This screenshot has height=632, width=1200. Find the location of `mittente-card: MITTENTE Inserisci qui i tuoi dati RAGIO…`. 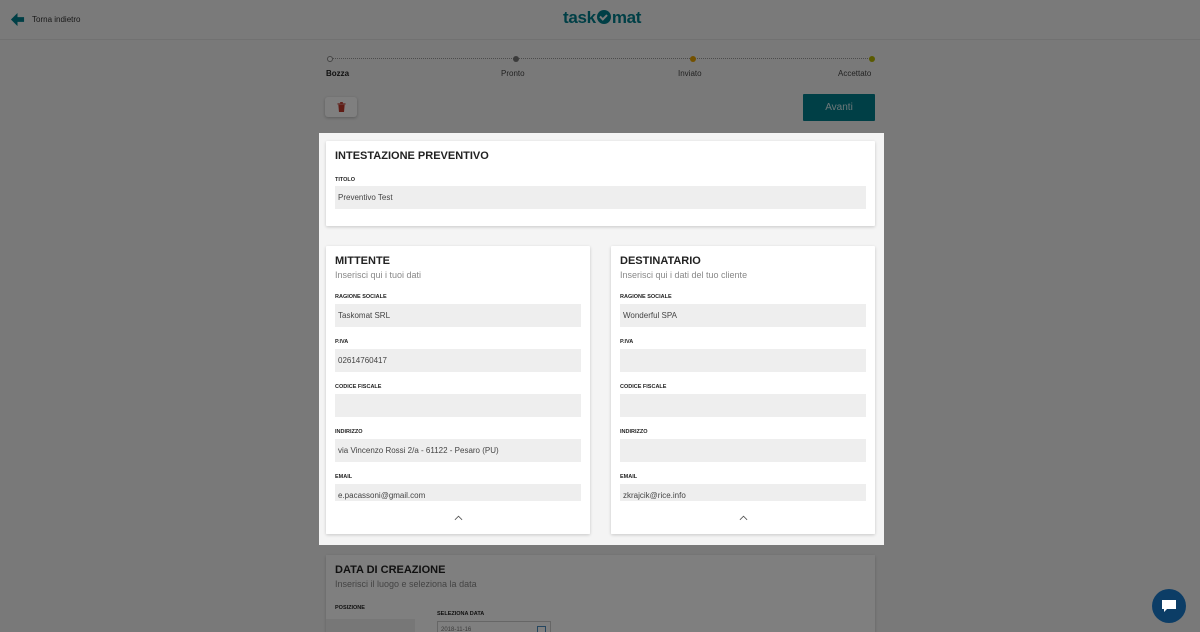

mittente-card: MITTENTE Inserisci qui i tuoi dati RAGIO… is located at coordinates (458, 390).